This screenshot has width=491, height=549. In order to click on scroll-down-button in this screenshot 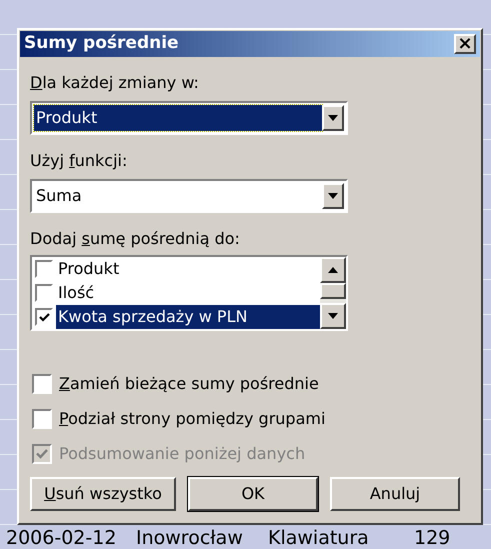, I will do `click(333, 316)`.